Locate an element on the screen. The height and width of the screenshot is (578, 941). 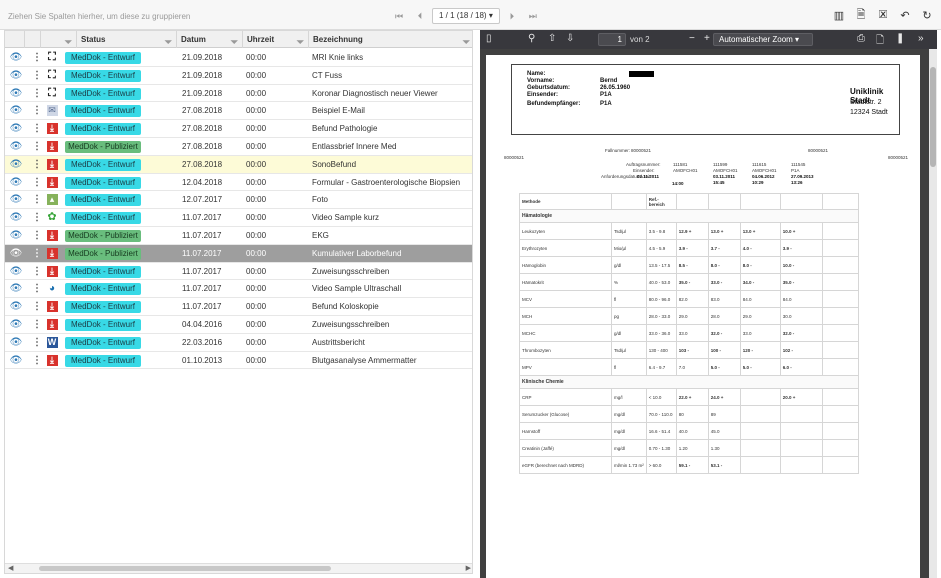
panel-icon: ▥ is located at coordinates (839, 15).